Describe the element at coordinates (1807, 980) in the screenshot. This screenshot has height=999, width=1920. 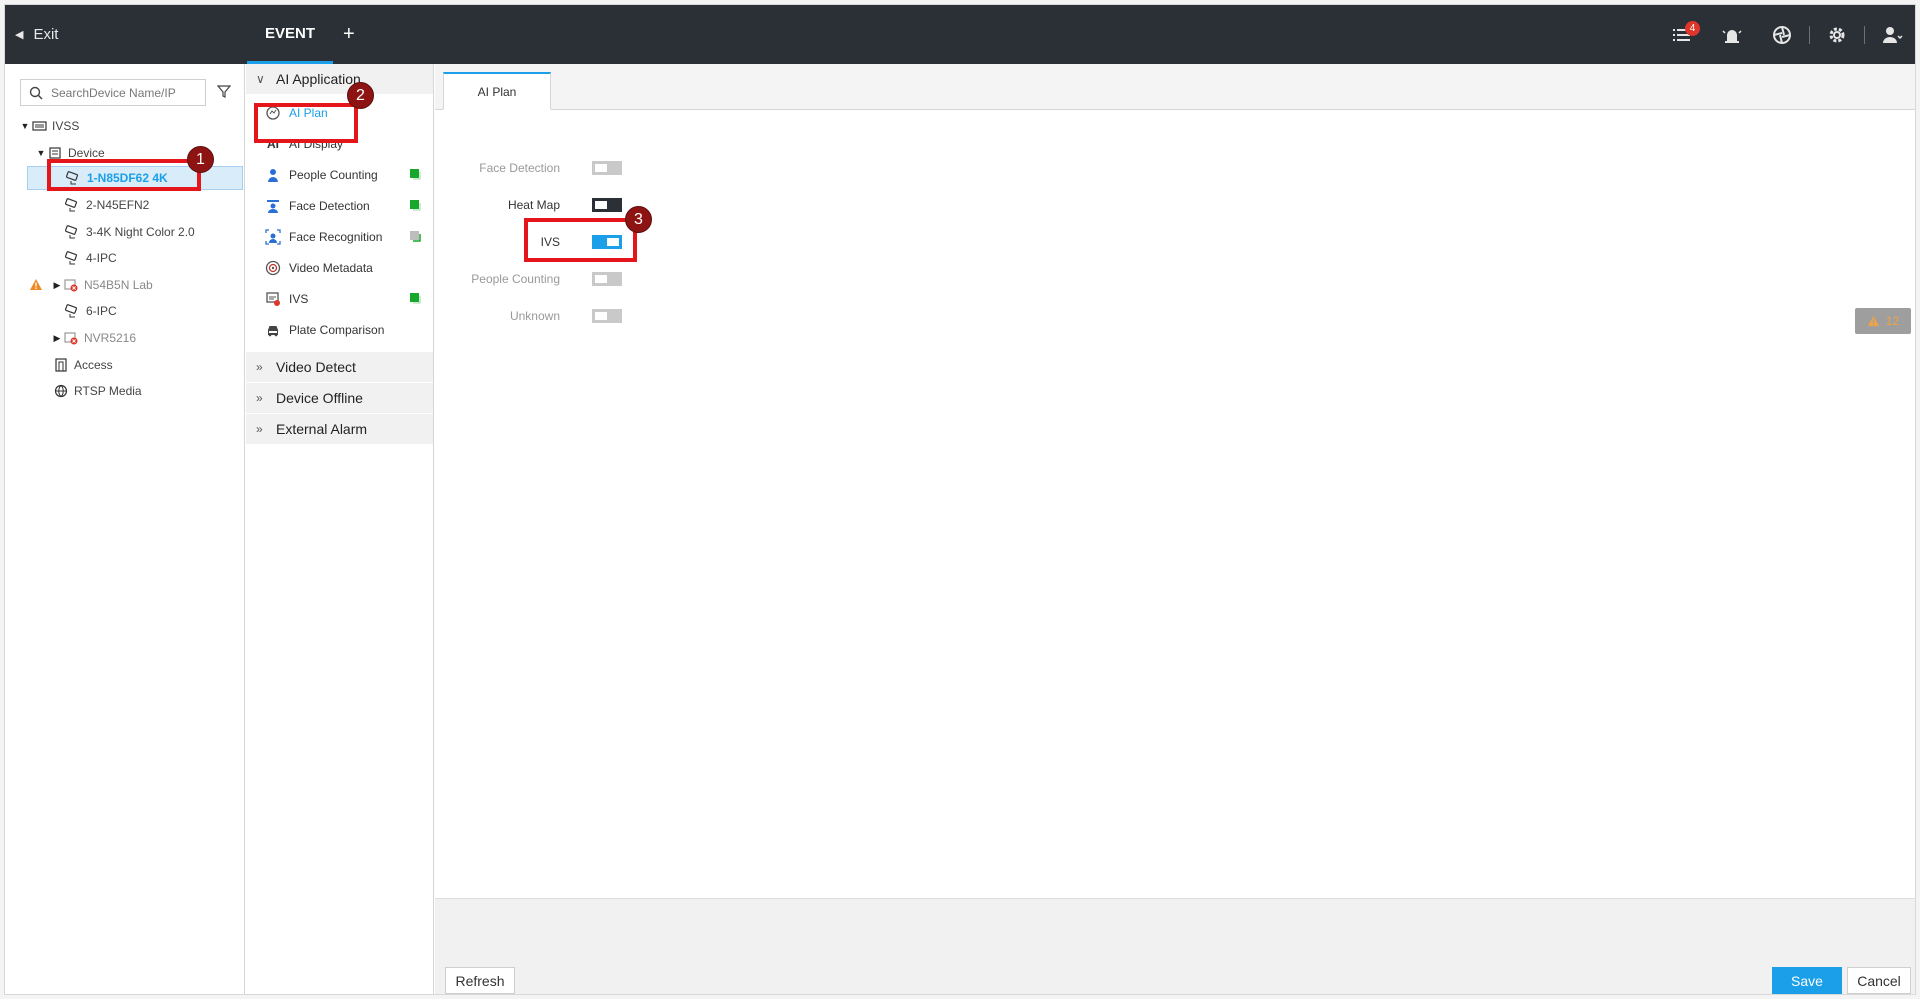
I see `save-button: Save` at that location.